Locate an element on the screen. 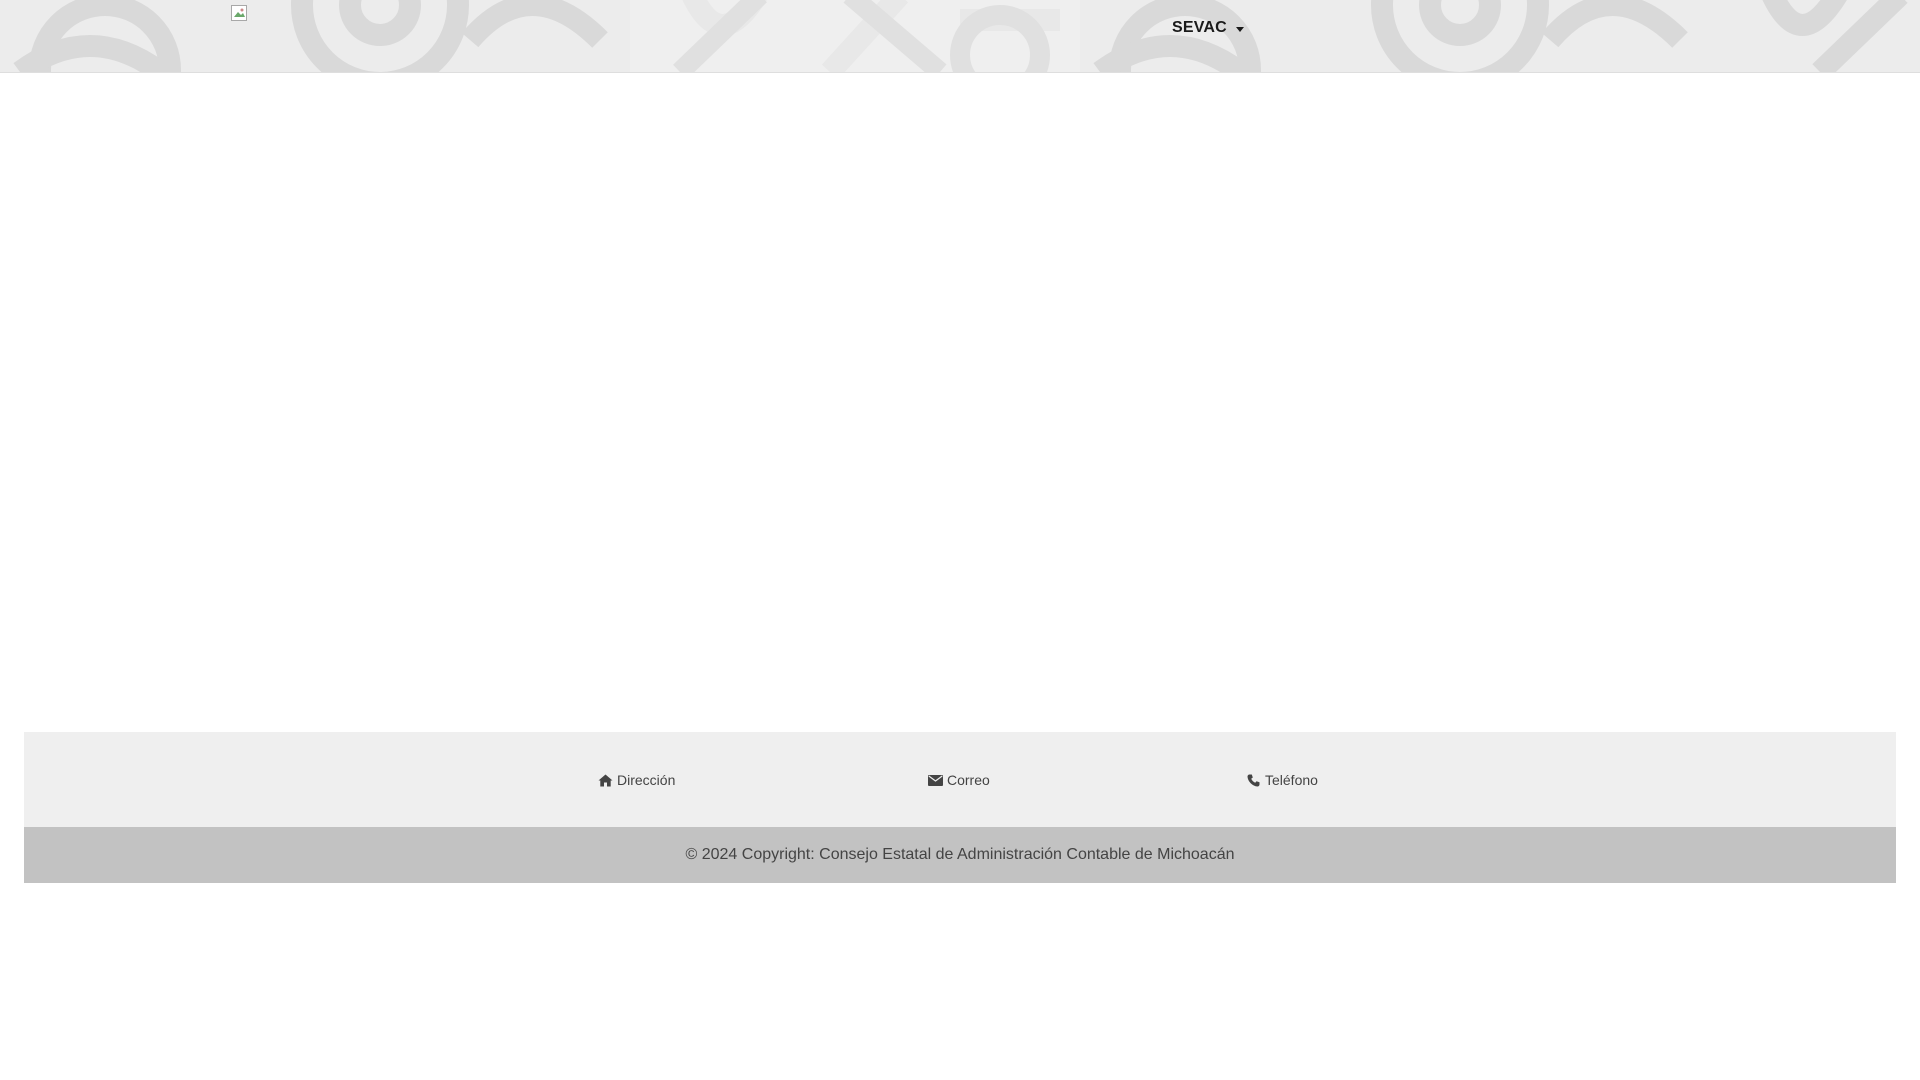 The width and height of the screenshot is (1920, 1080). footer-contact-bar: Dirección Correo Teléfono is located at coordinates (960, 779).